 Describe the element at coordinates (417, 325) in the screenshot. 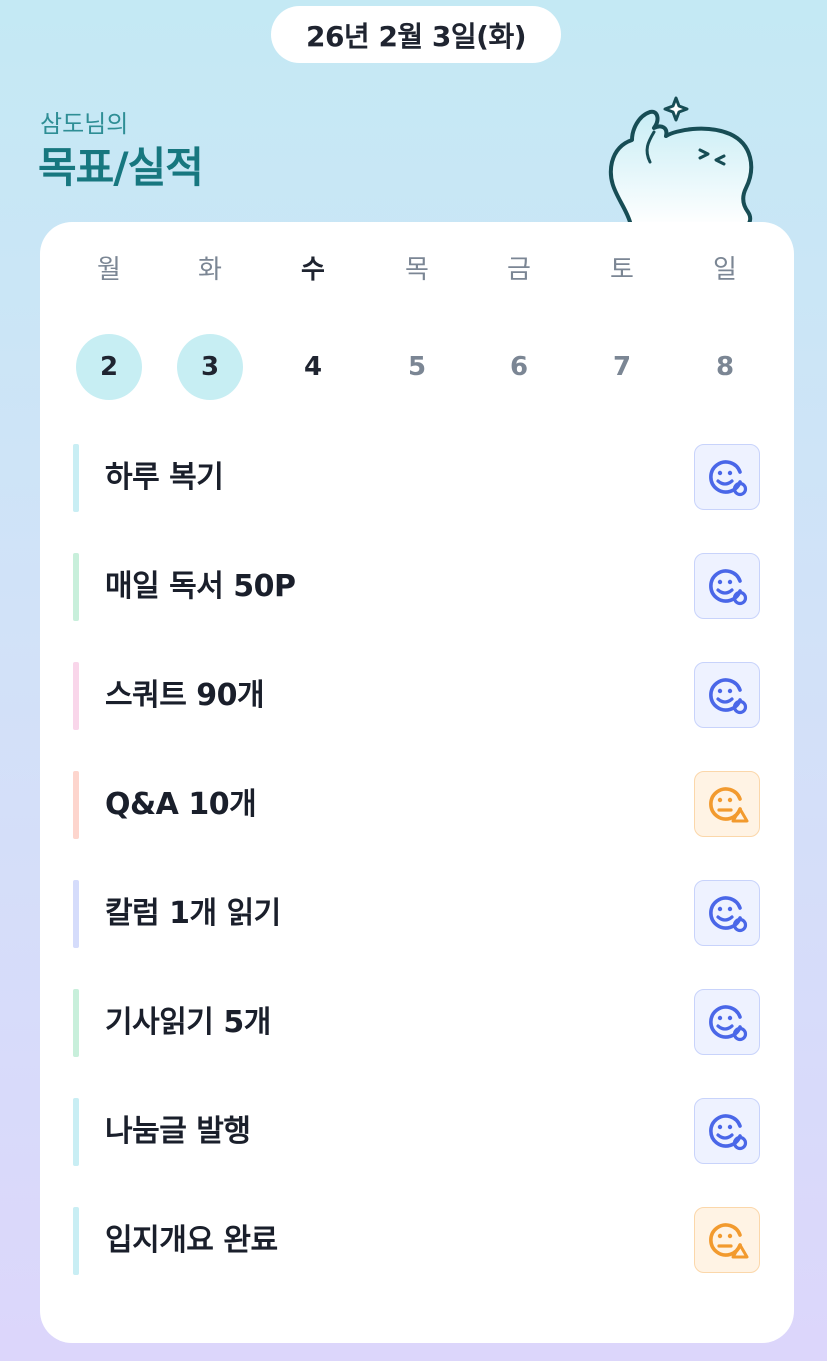

I see `day-thu: 목 5` at that location.